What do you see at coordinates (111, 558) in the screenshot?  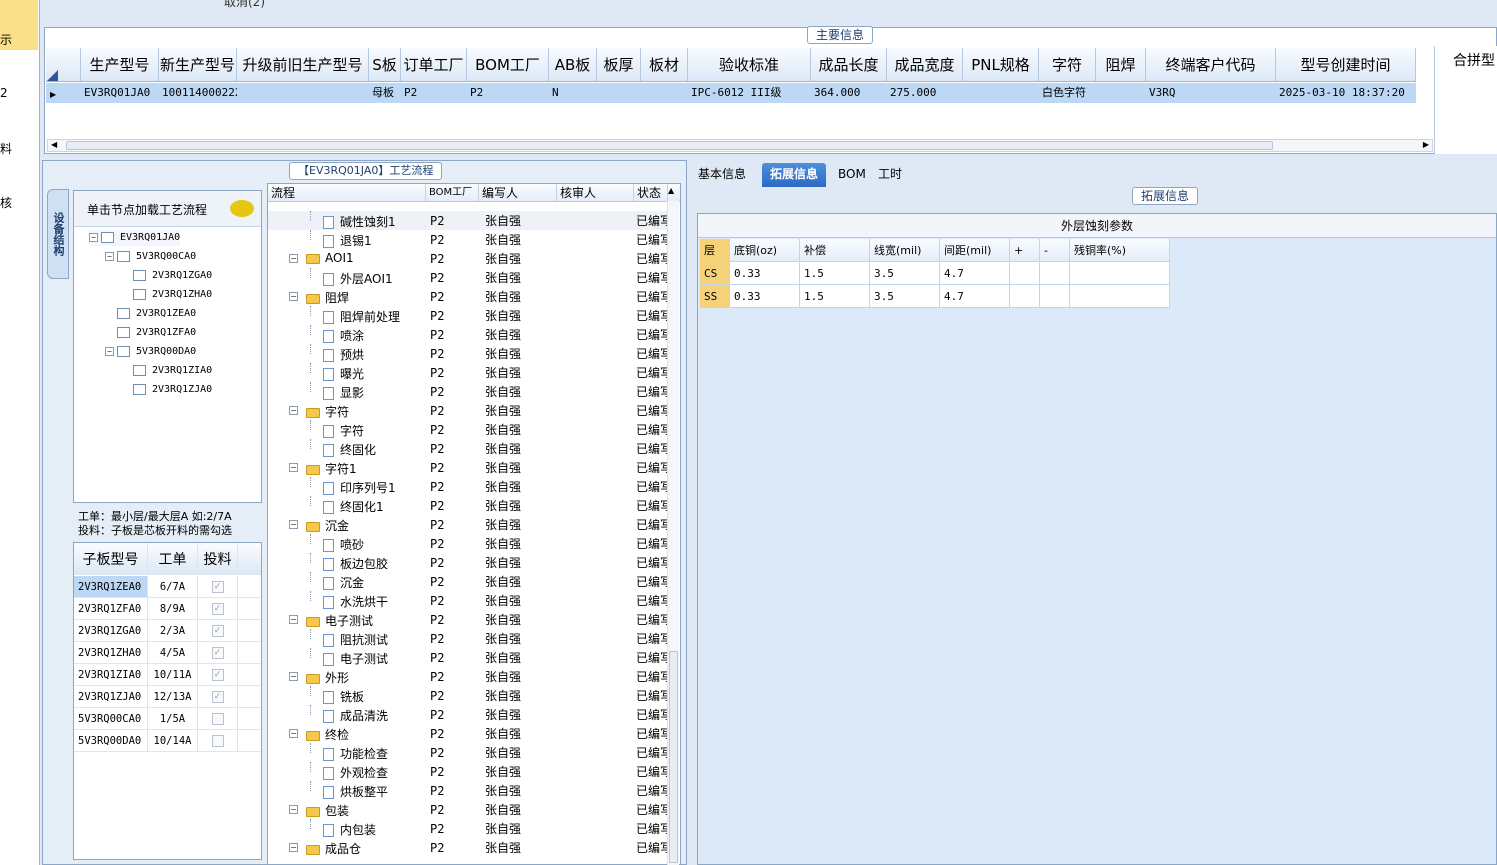 I see `column-header: 子板型号` at bounding box center [111, 558].